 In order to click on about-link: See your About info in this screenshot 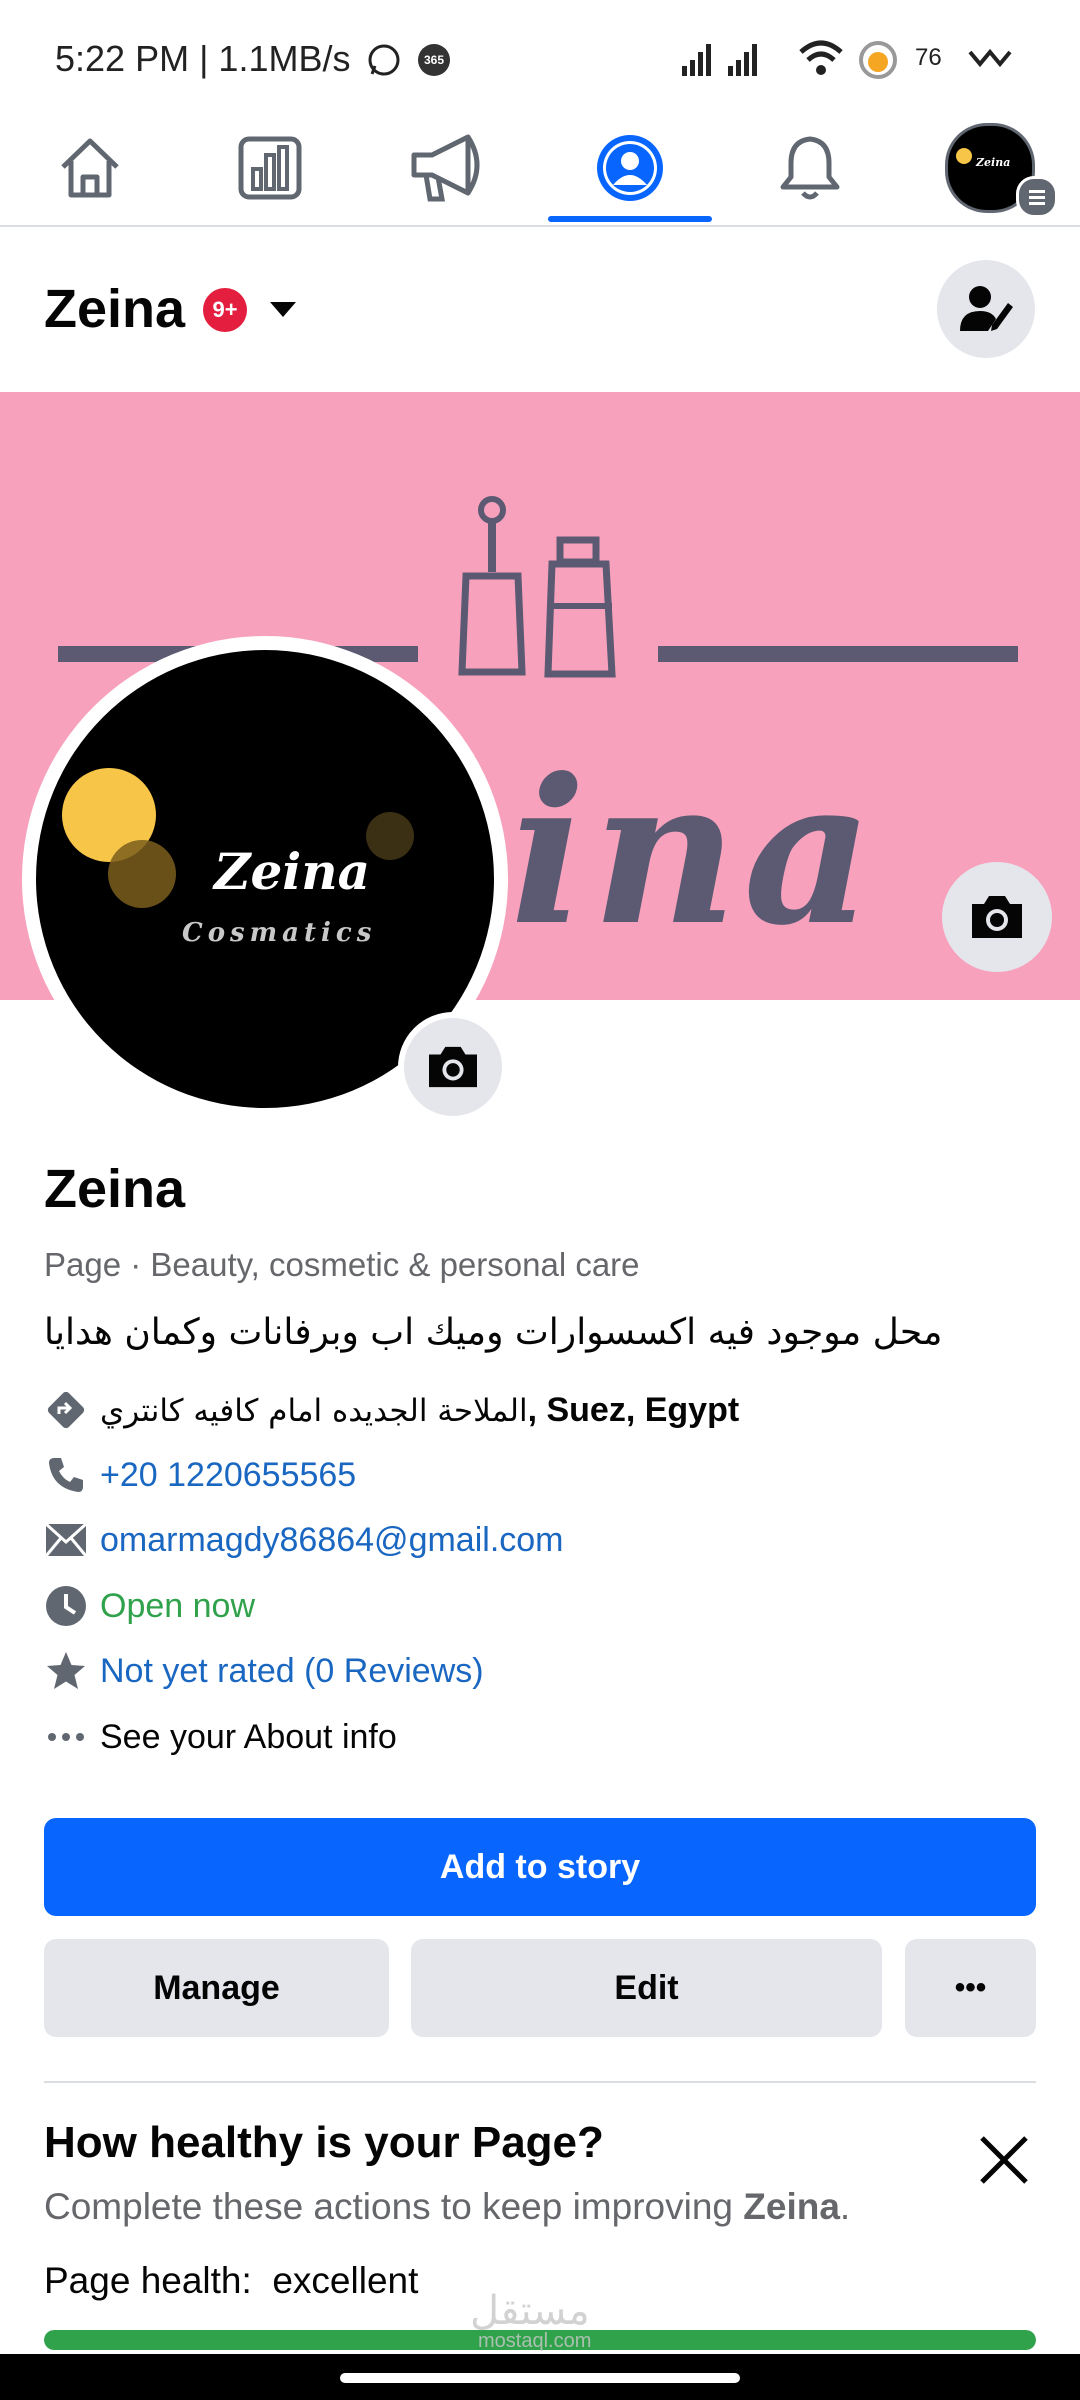, I will do `click(248, 1737)`.